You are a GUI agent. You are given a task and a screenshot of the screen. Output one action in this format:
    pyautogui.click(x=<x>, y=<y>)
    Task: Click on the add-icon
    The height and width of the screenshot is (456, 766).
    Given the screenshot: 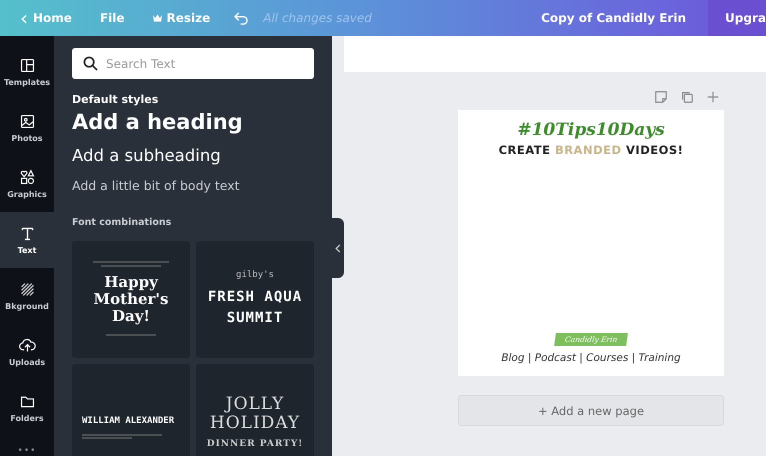 What is the action you would take?
    pyautogui.click(x=713, y=97)
    